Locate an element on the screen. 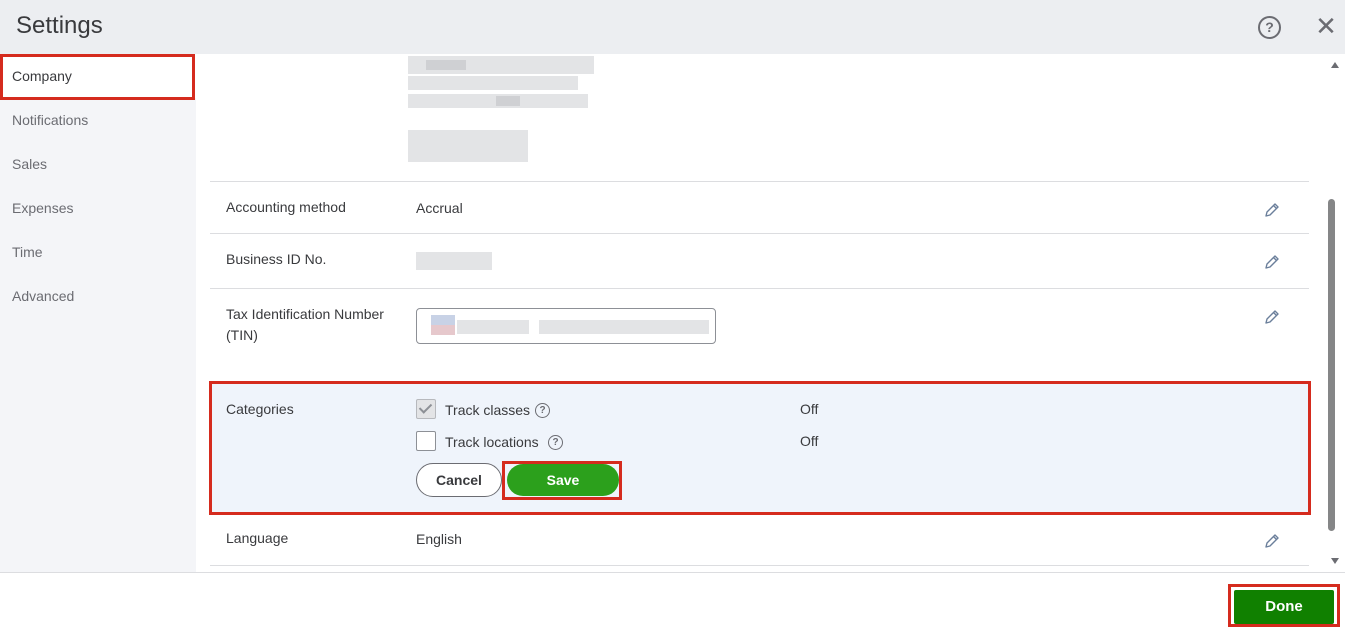 The image size is (1345, 636). track-classes-label: Track classes is located at coordinates (488, 410).